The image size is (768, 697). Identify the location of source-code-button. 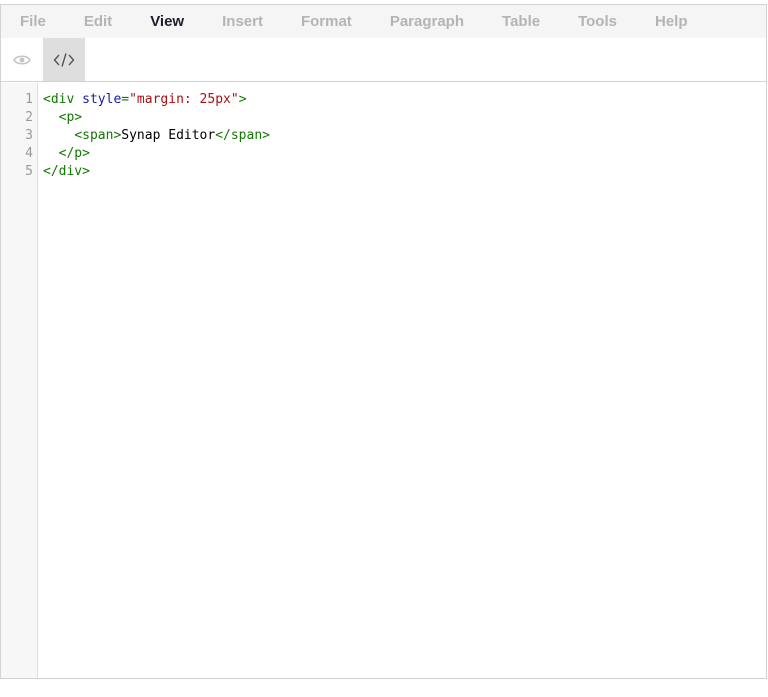
(64, 59).